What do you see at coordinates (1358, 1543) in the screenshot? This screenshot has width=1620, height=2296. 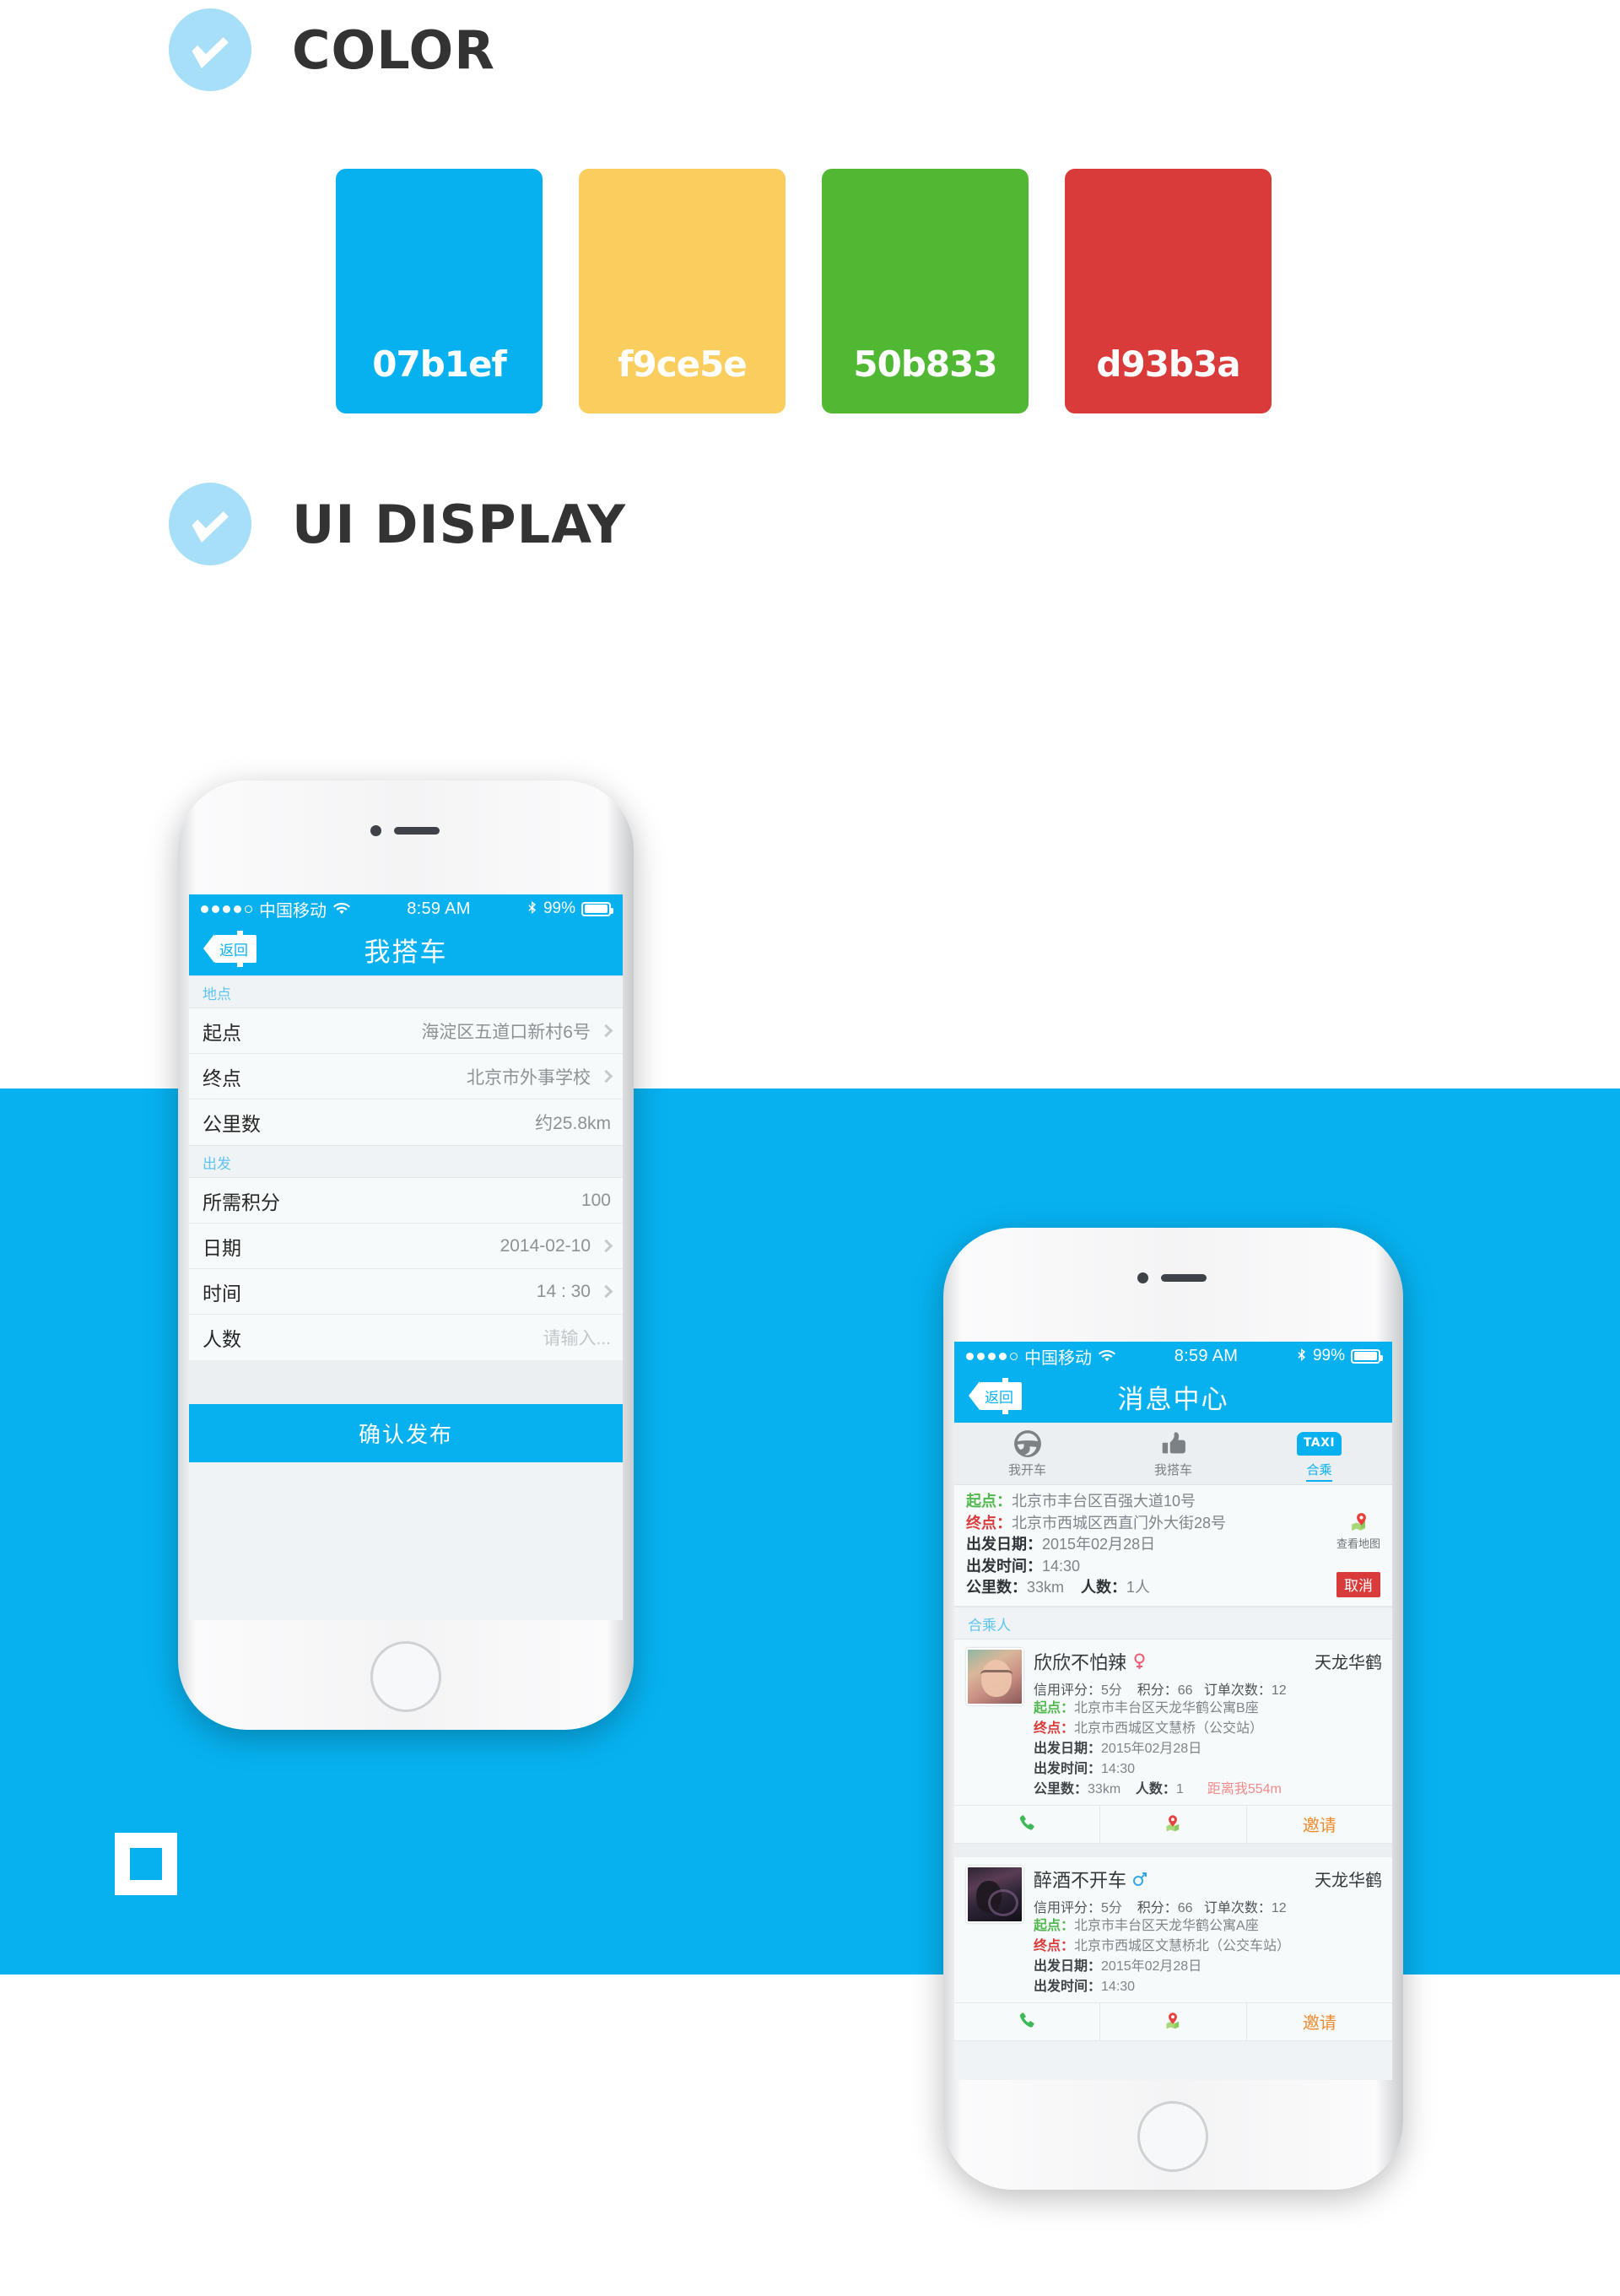 I see `view-map-label: 查看地图` at bounding box center [1358, 1543].